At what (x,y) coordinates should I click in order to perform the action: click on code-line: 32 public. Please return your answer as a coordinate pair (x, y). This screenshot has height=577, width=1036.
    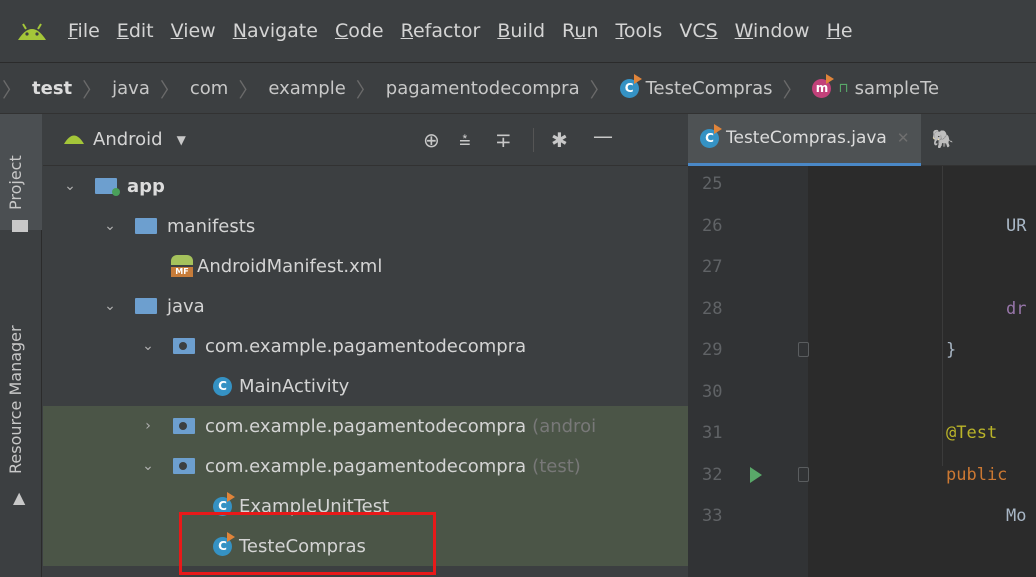
    Looking at the image, I should click on (862, 478).